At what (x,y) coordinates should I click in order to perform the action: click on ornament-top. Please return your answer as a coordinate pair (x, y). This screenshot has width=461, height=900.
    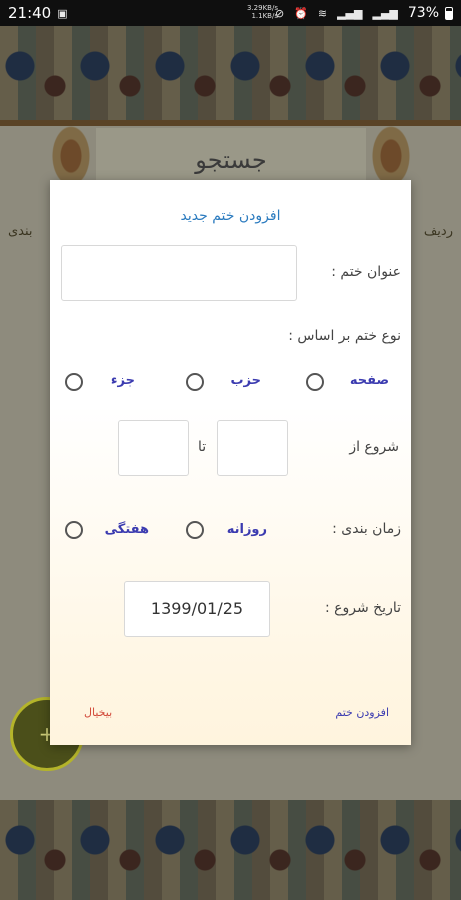
    Looking at the image, I should click on (230, 76).